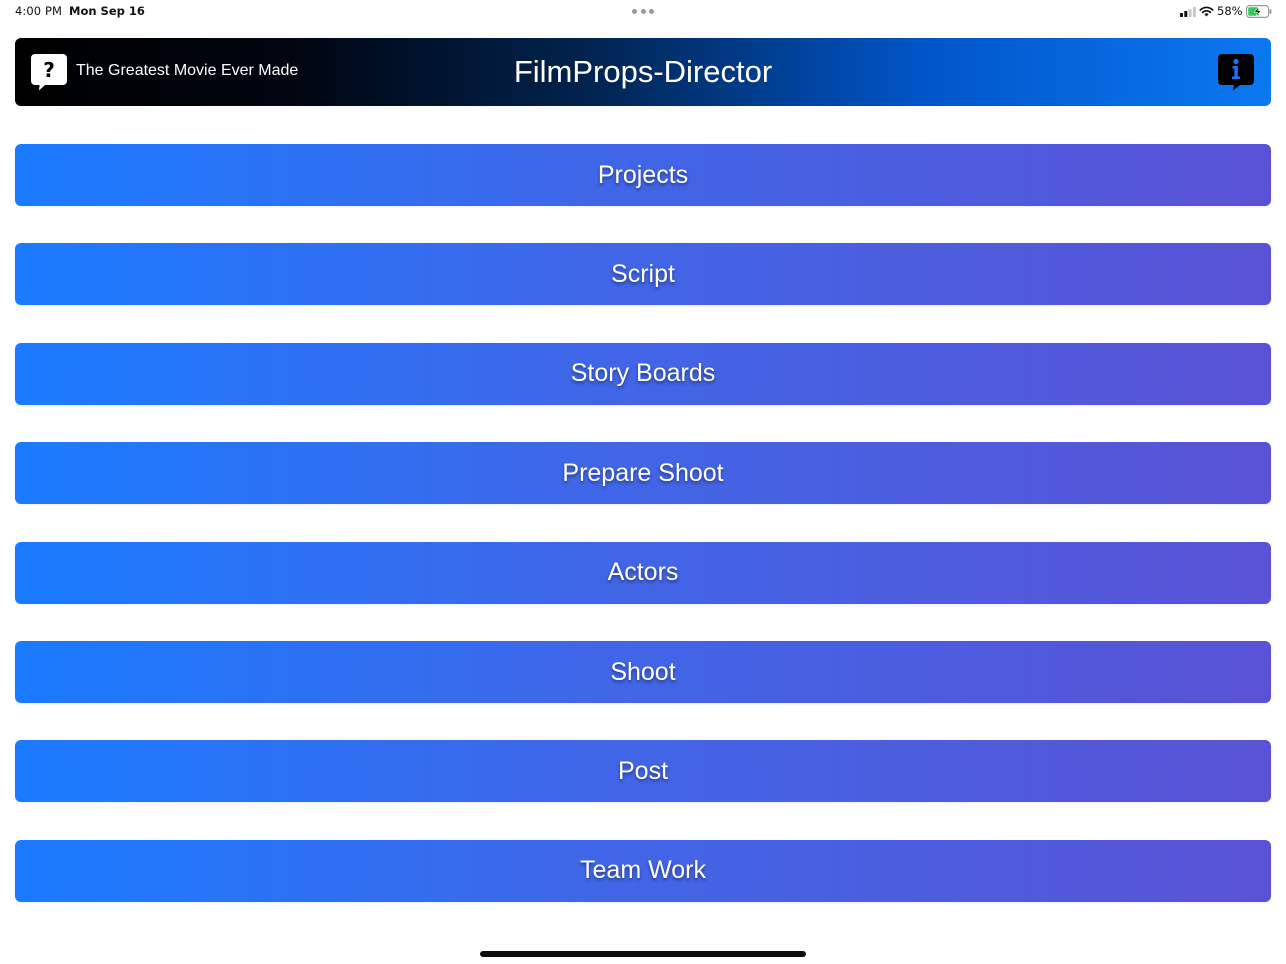 Image resolution: width=1286 pixels, height=964 pixels. I want to click on home-indicator, so click(643, 954).